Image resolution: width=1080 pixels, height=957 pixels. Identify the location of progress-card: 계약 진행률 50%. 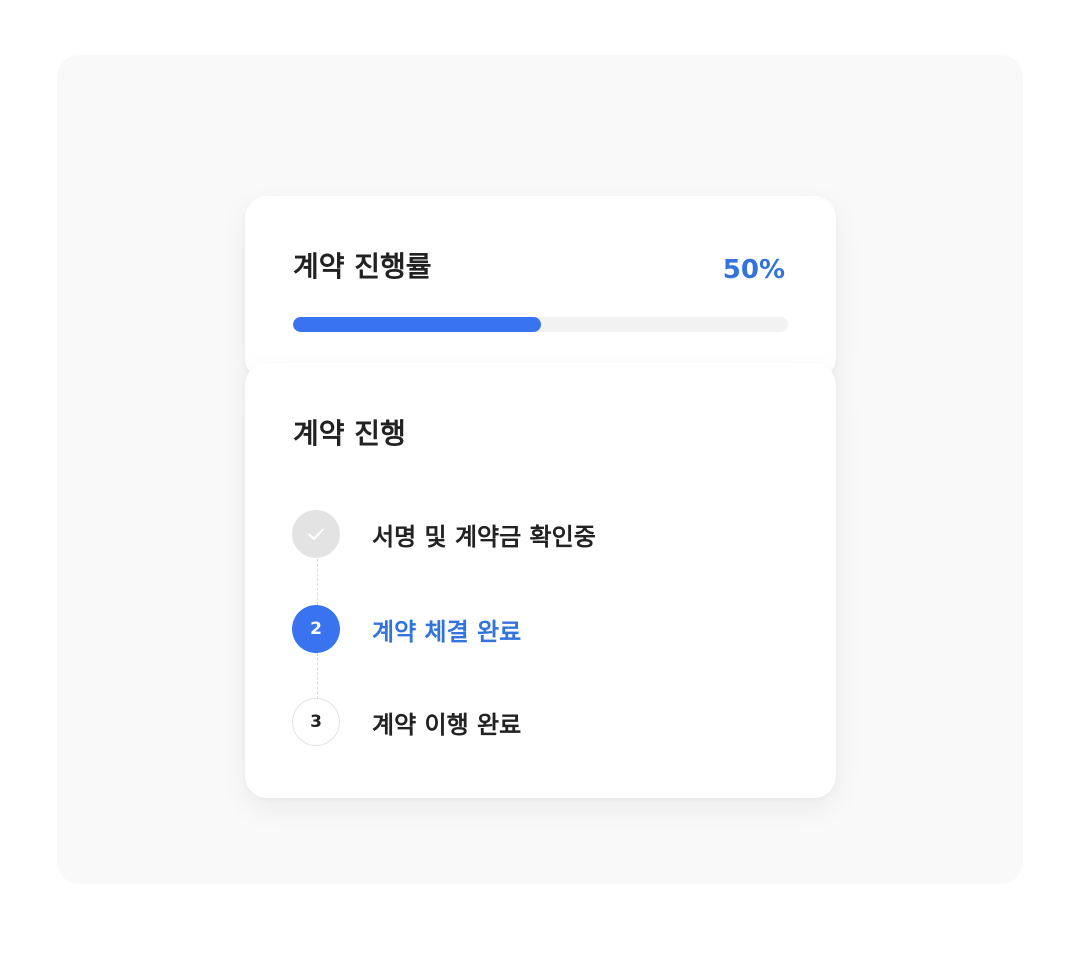
(540, 288).